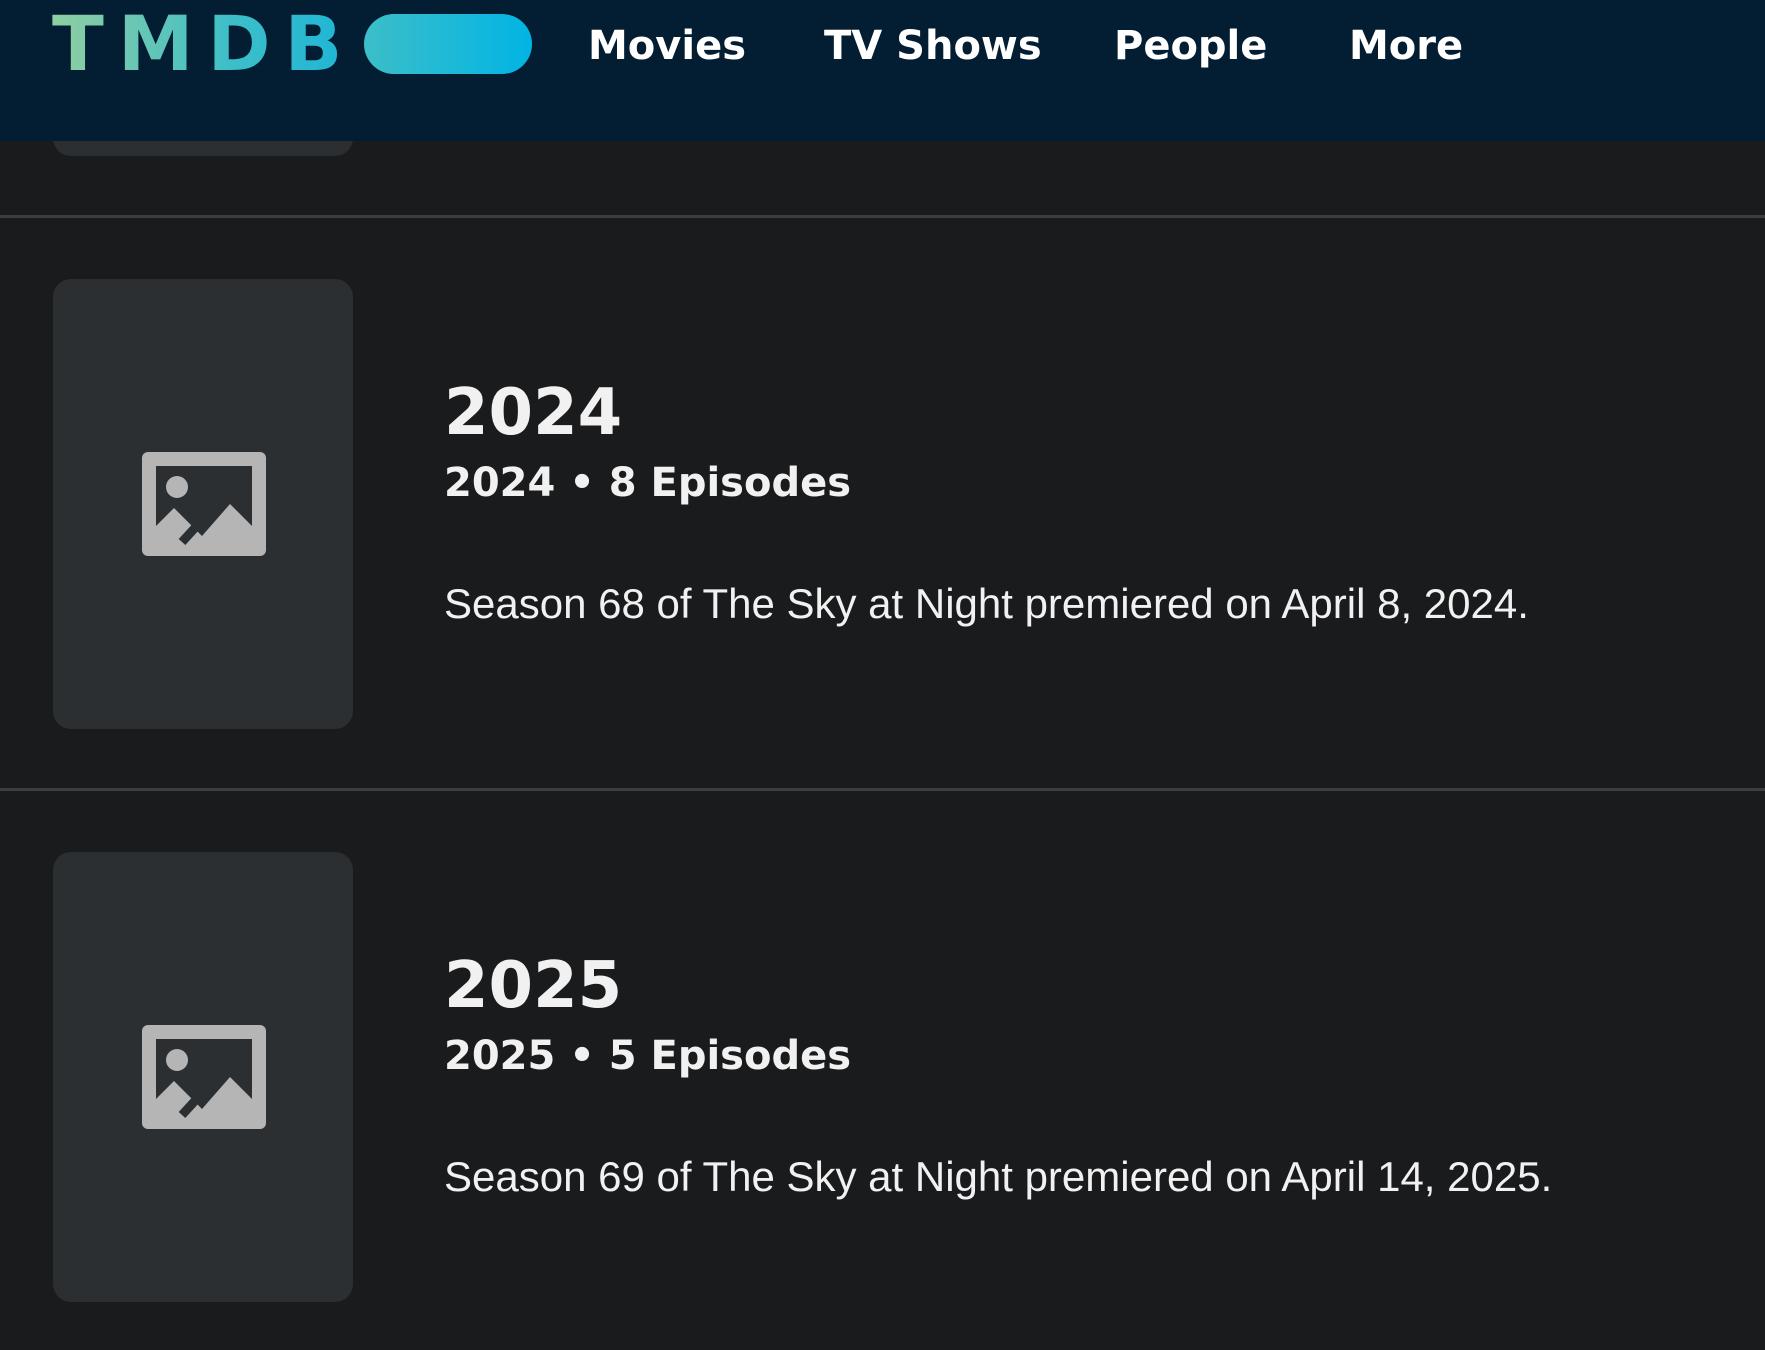 The height and width of the screenshot is (1350, 1765). What do you see at coordinates (204, 44) in the screenshot?
I see `logo-text: TMDB` at bounding box center [204, 44].